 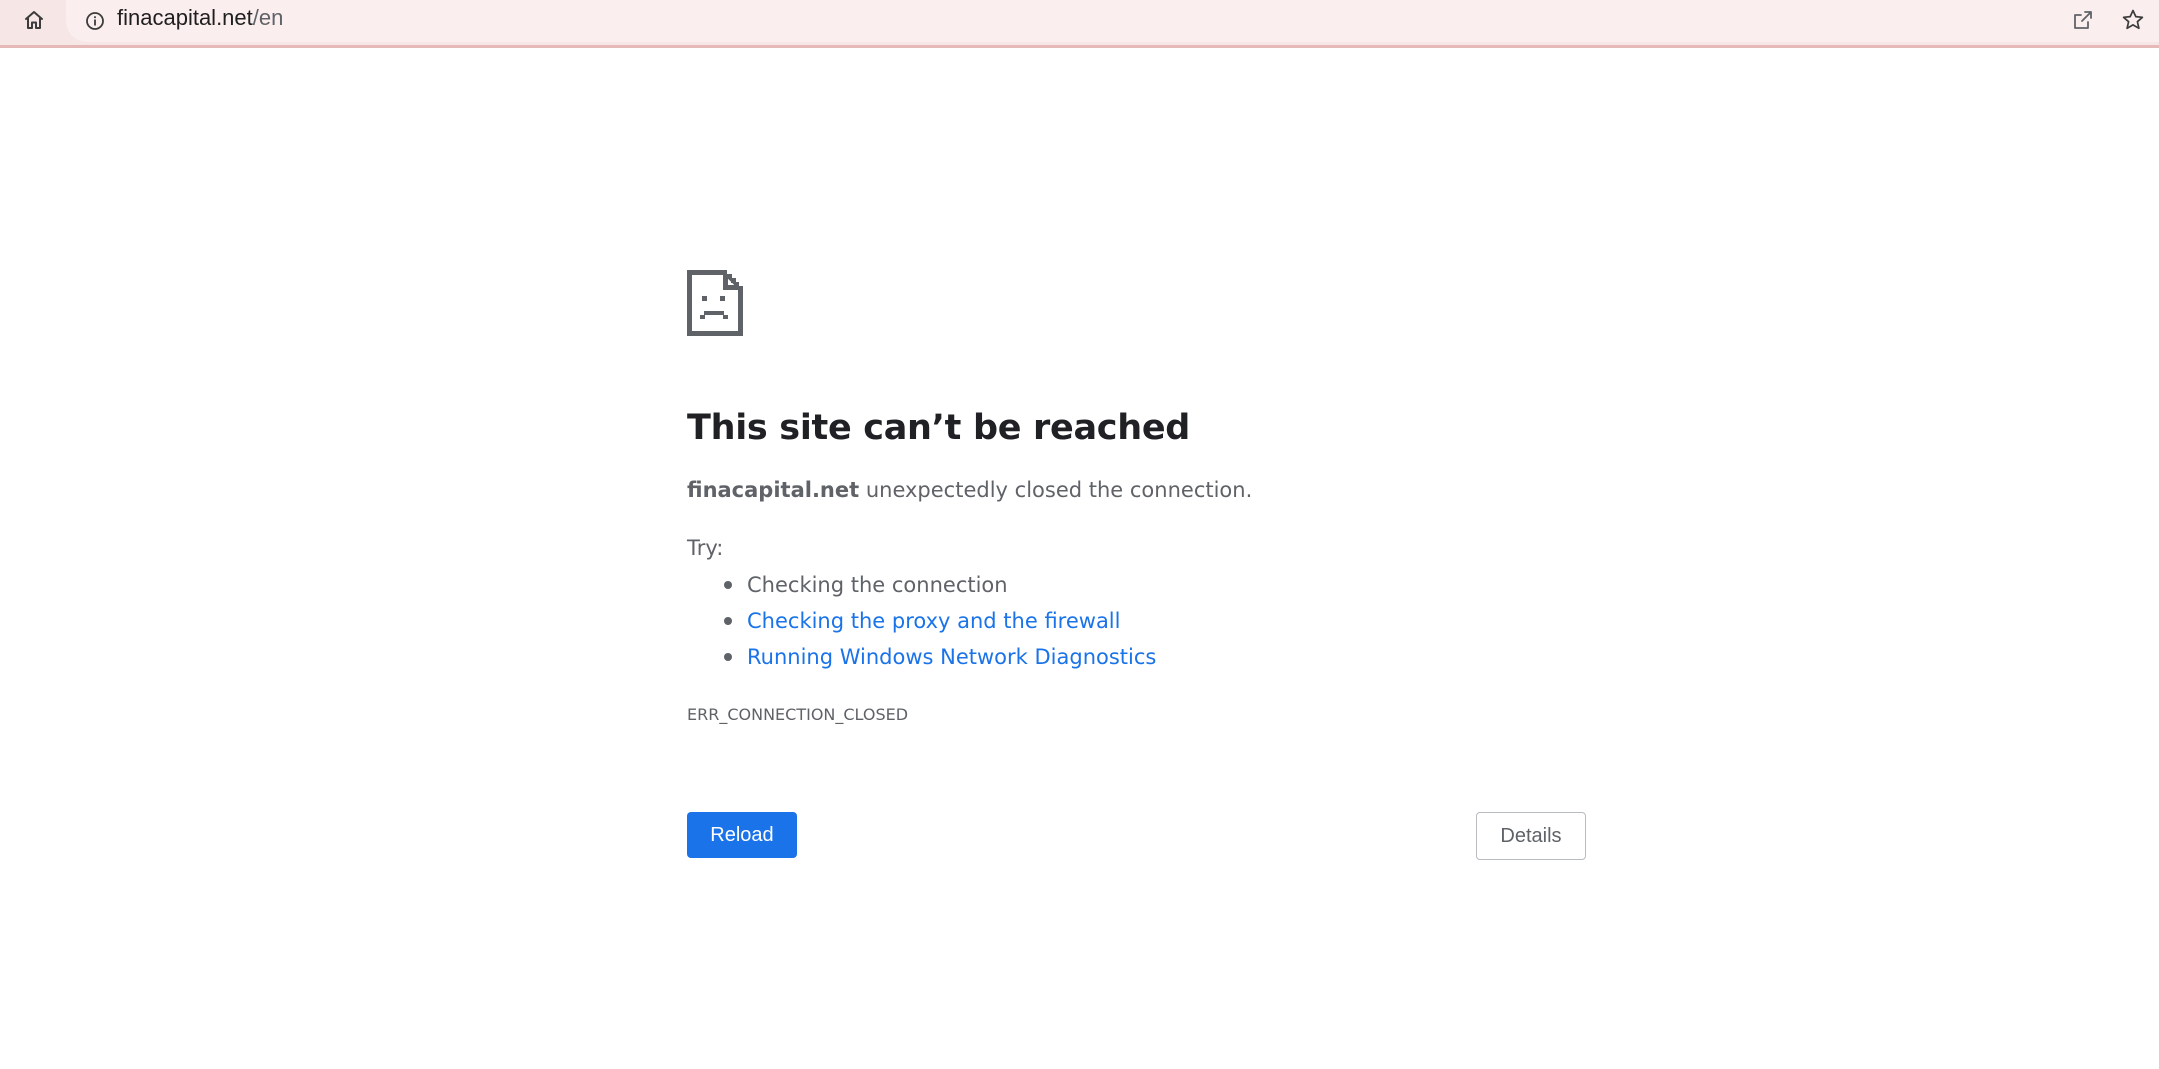 I want to click on error-message-text: unexpectedly closed the connection., so click(x=1056, y=490).